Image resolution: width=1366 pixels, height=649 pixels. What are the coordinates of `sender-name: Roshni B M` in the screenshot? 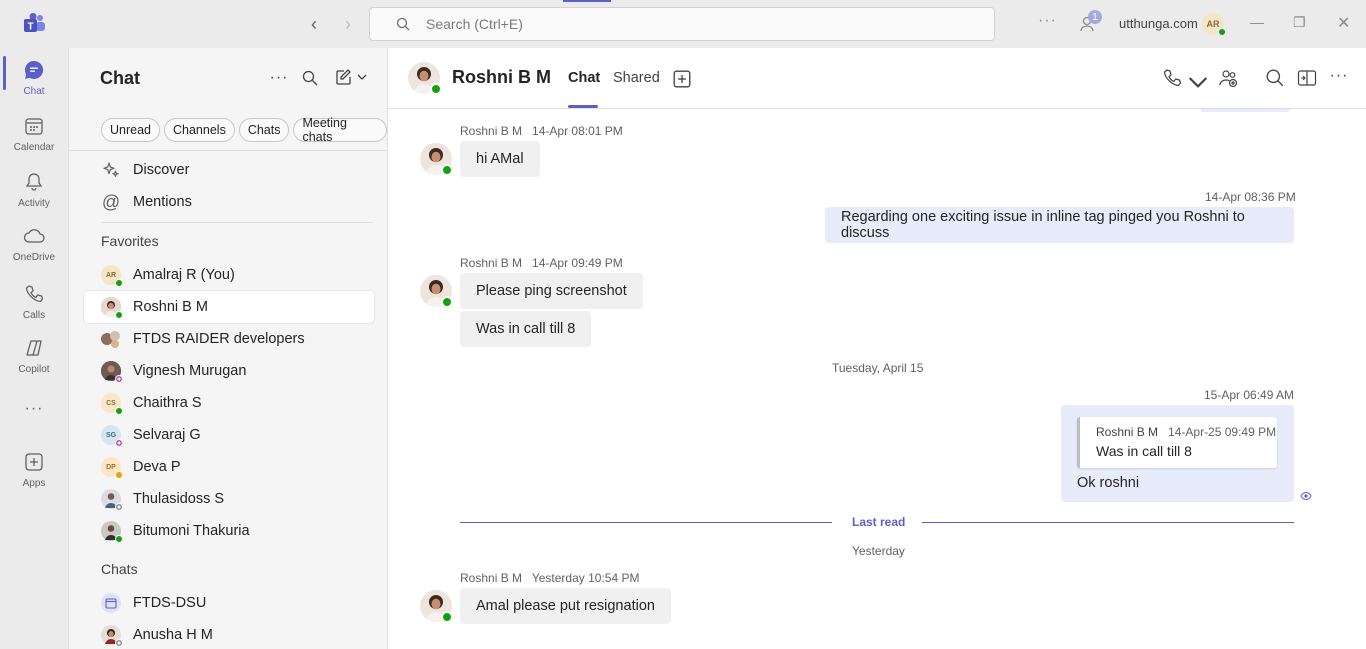 It's located at (491, 263).